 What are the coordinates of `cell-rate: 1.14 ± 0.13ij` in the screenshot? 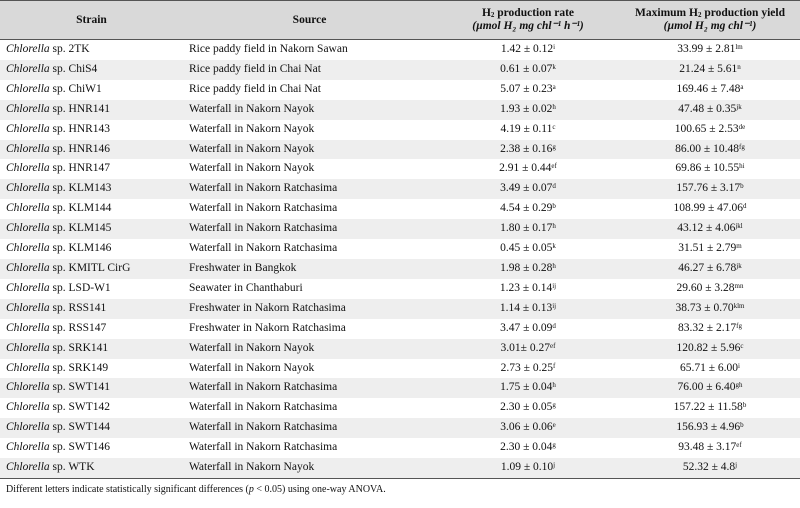 It's located at (528, 308).